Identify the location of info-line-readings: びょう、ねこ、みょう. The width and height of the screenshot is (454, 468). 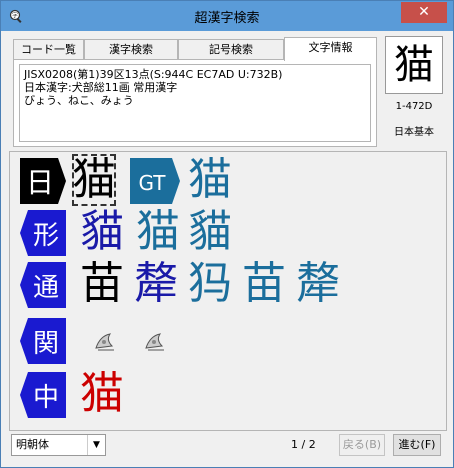
(79, 100).